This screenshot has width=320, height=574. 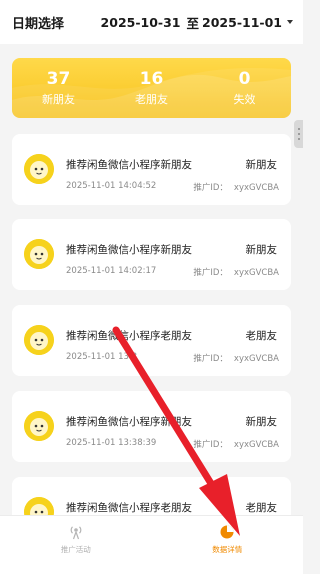 What do you see at coordinates (140, 22) in the screenshot?
I see `start-date: 2025-10-31` at bounding box center [140, 22].